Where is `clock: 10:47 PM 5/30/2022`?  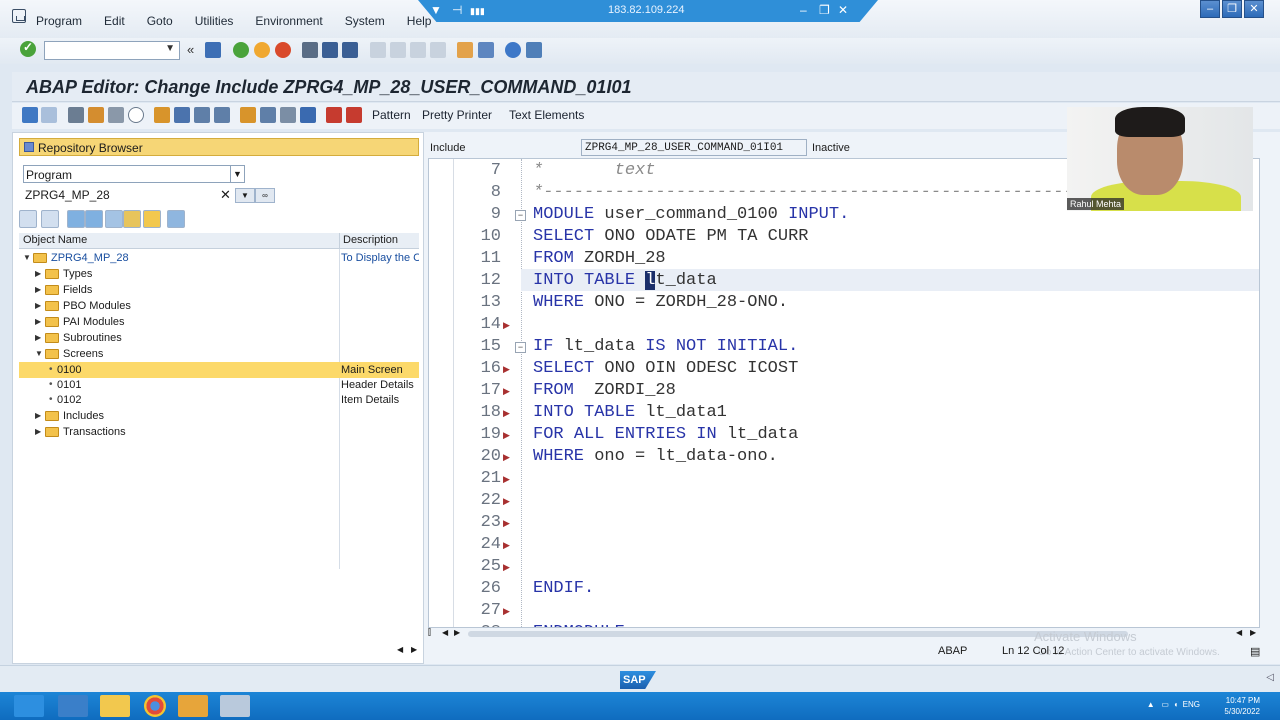 clock: 10:47 PM 5/30/2022 is located at coordinates (1242, 706).